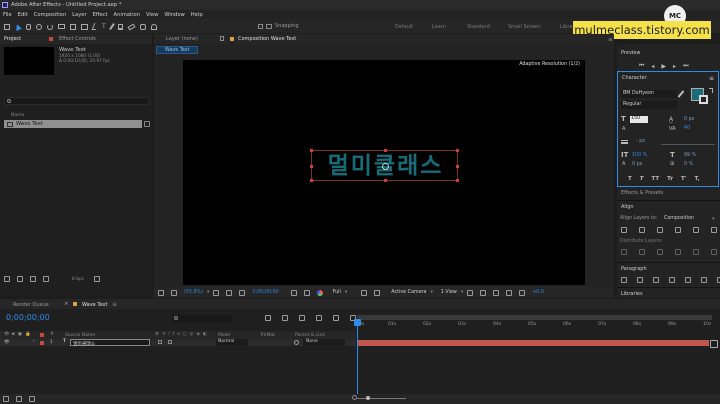  What do you see at coordinates (696, 230) in the screenshot?
I see `align-vcenter-icon` at bounding box center [696, 230].